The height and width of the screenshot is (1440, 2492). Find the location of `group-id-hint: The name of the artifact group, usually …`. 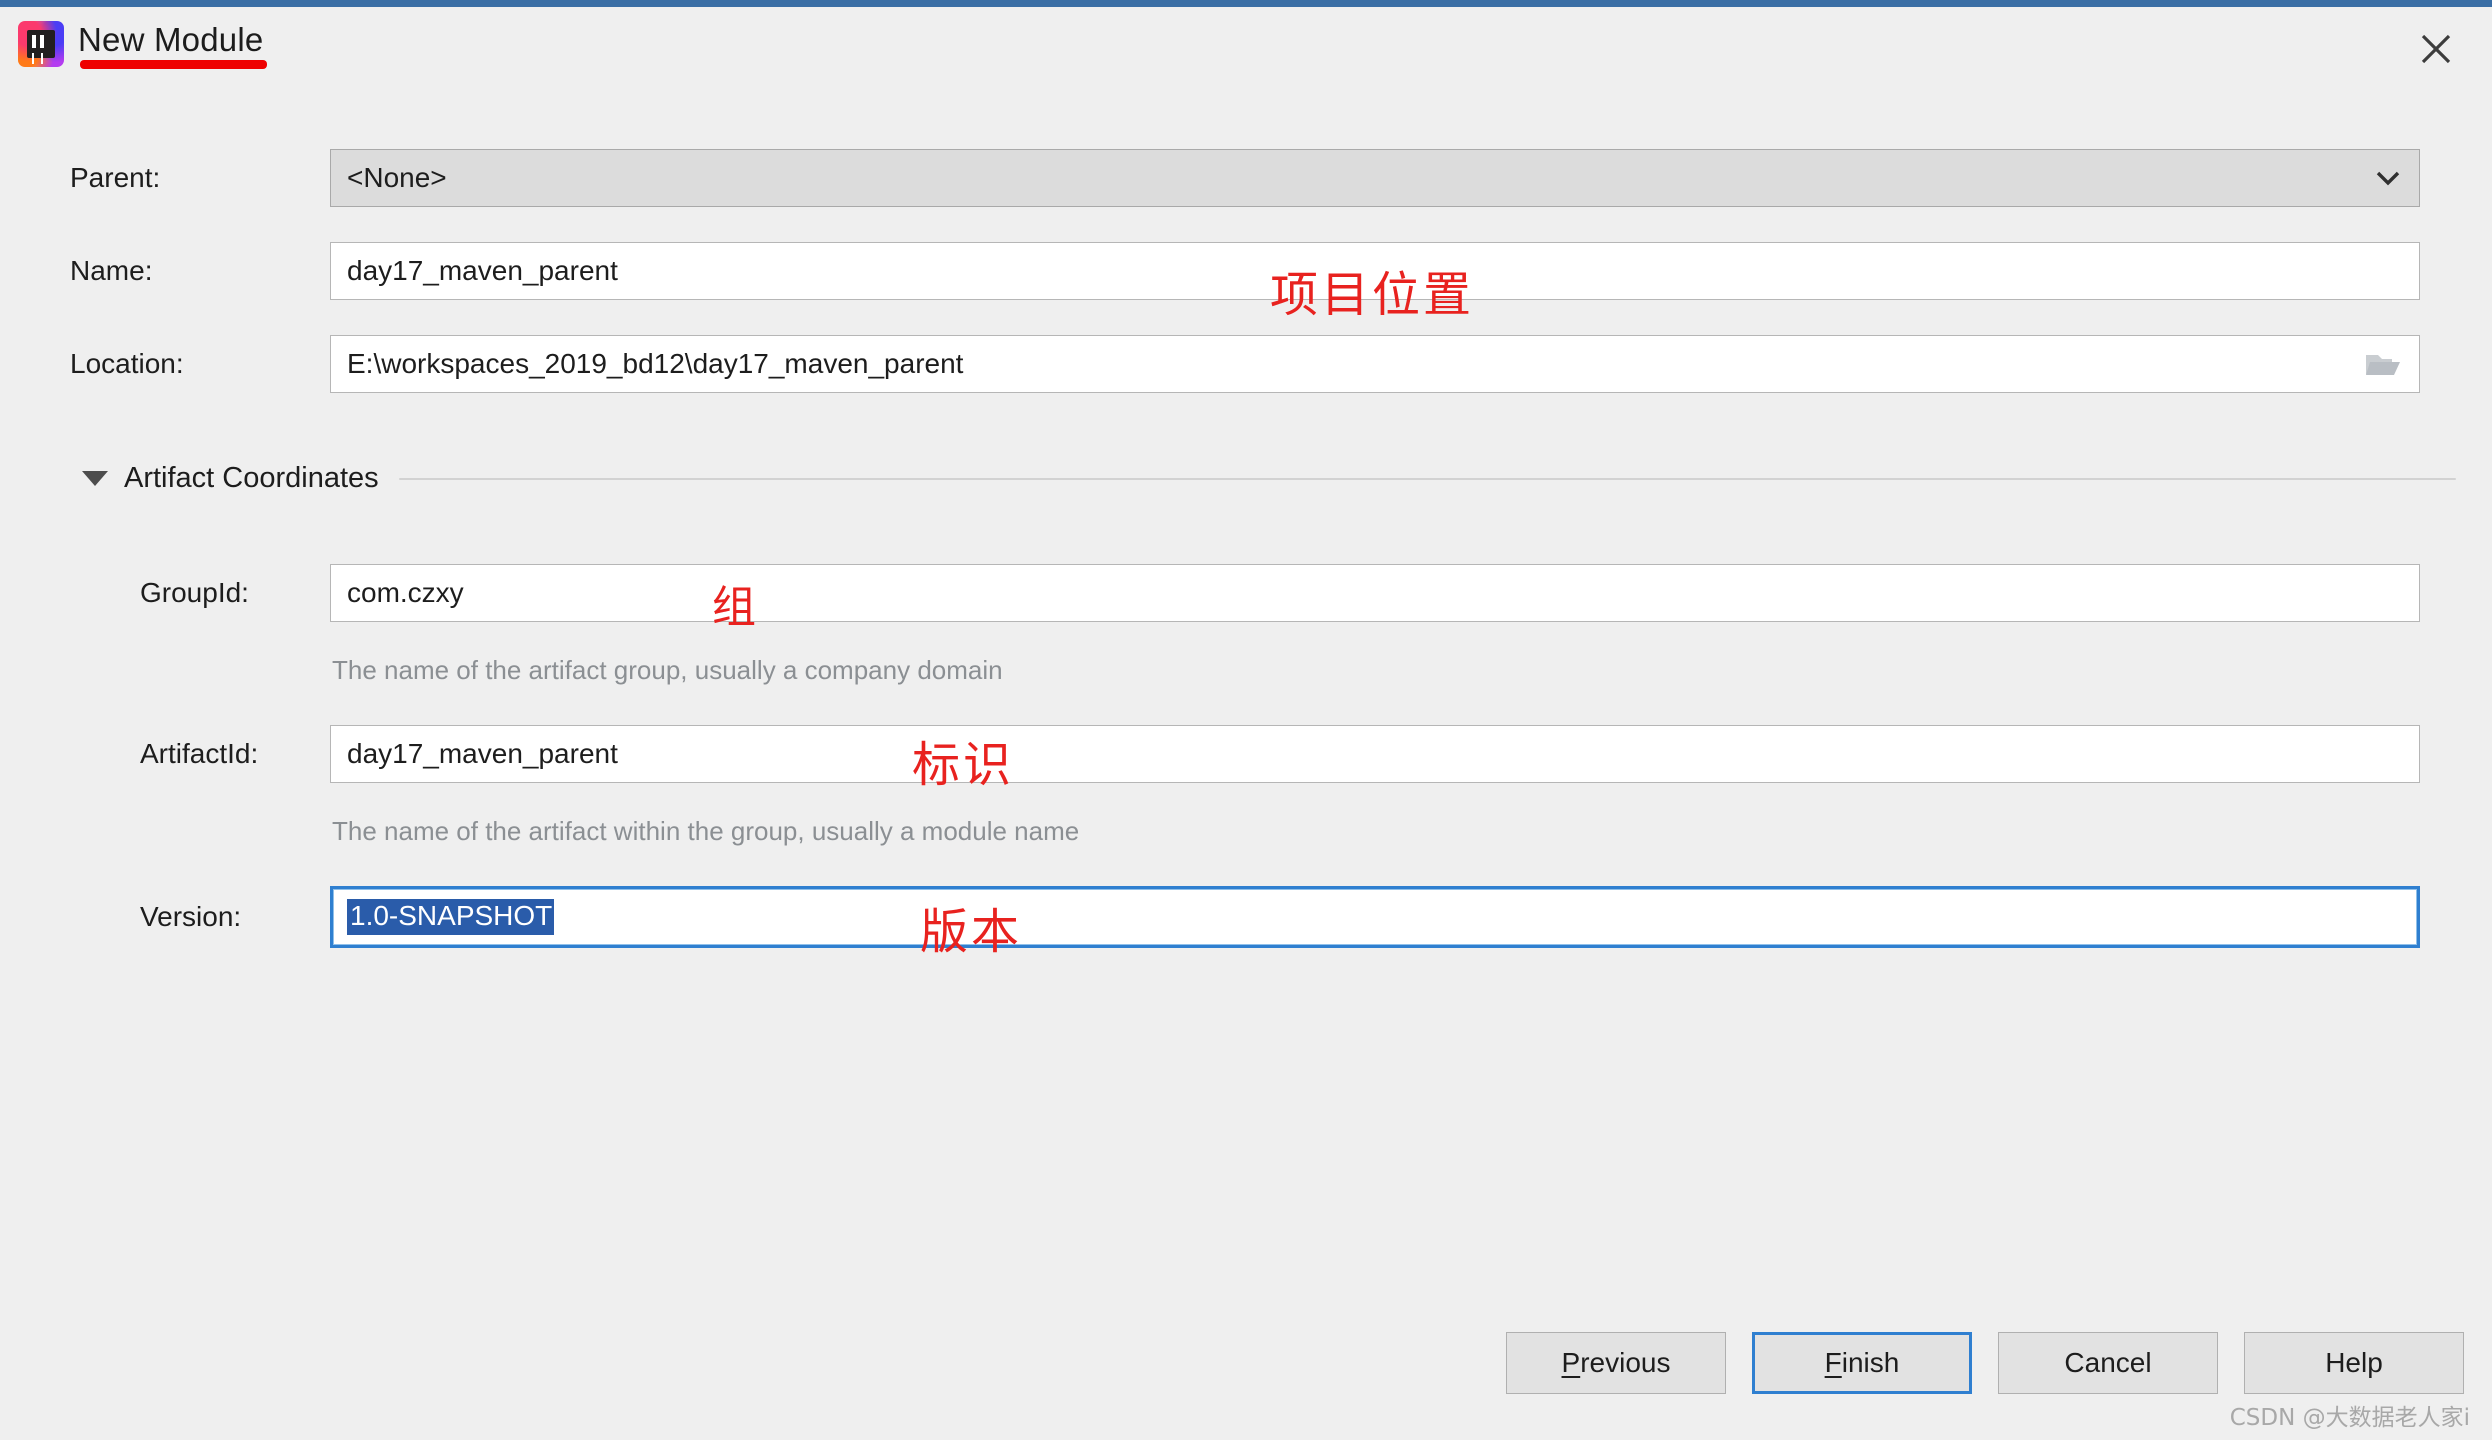

group-id-hint: The name of the artifact group, usually … is located at coordinates (667, 670).